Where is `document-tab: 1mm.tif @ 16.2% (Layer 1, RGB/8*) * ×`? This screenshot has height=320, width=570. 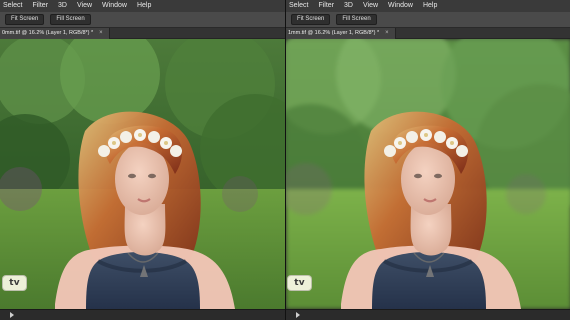 document-tab: 1mm.tif @ 16.2% (Layer 1, RGB/8*) * × is located at coordinates (341, 33).